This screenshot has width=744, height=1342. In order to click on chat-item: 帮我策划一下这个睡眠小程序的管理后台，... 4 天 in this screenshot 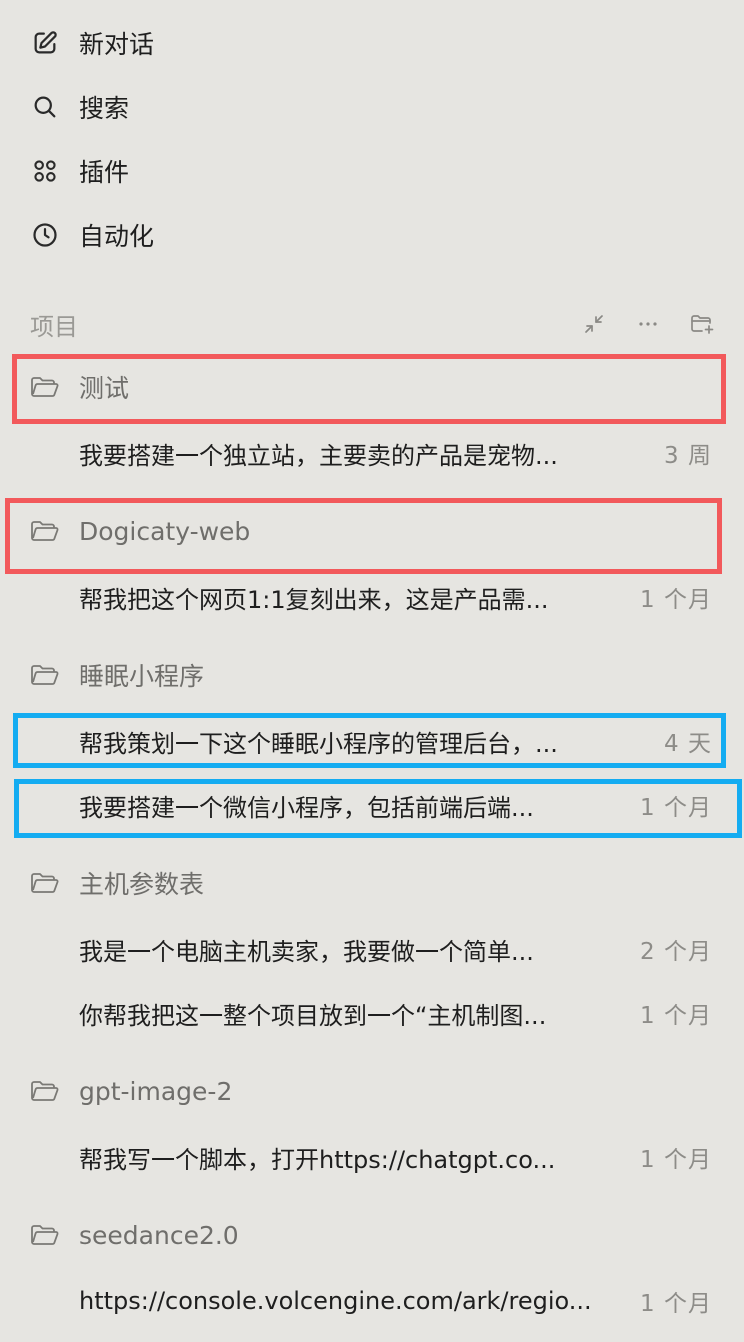, I will do `click(395, 741)`.